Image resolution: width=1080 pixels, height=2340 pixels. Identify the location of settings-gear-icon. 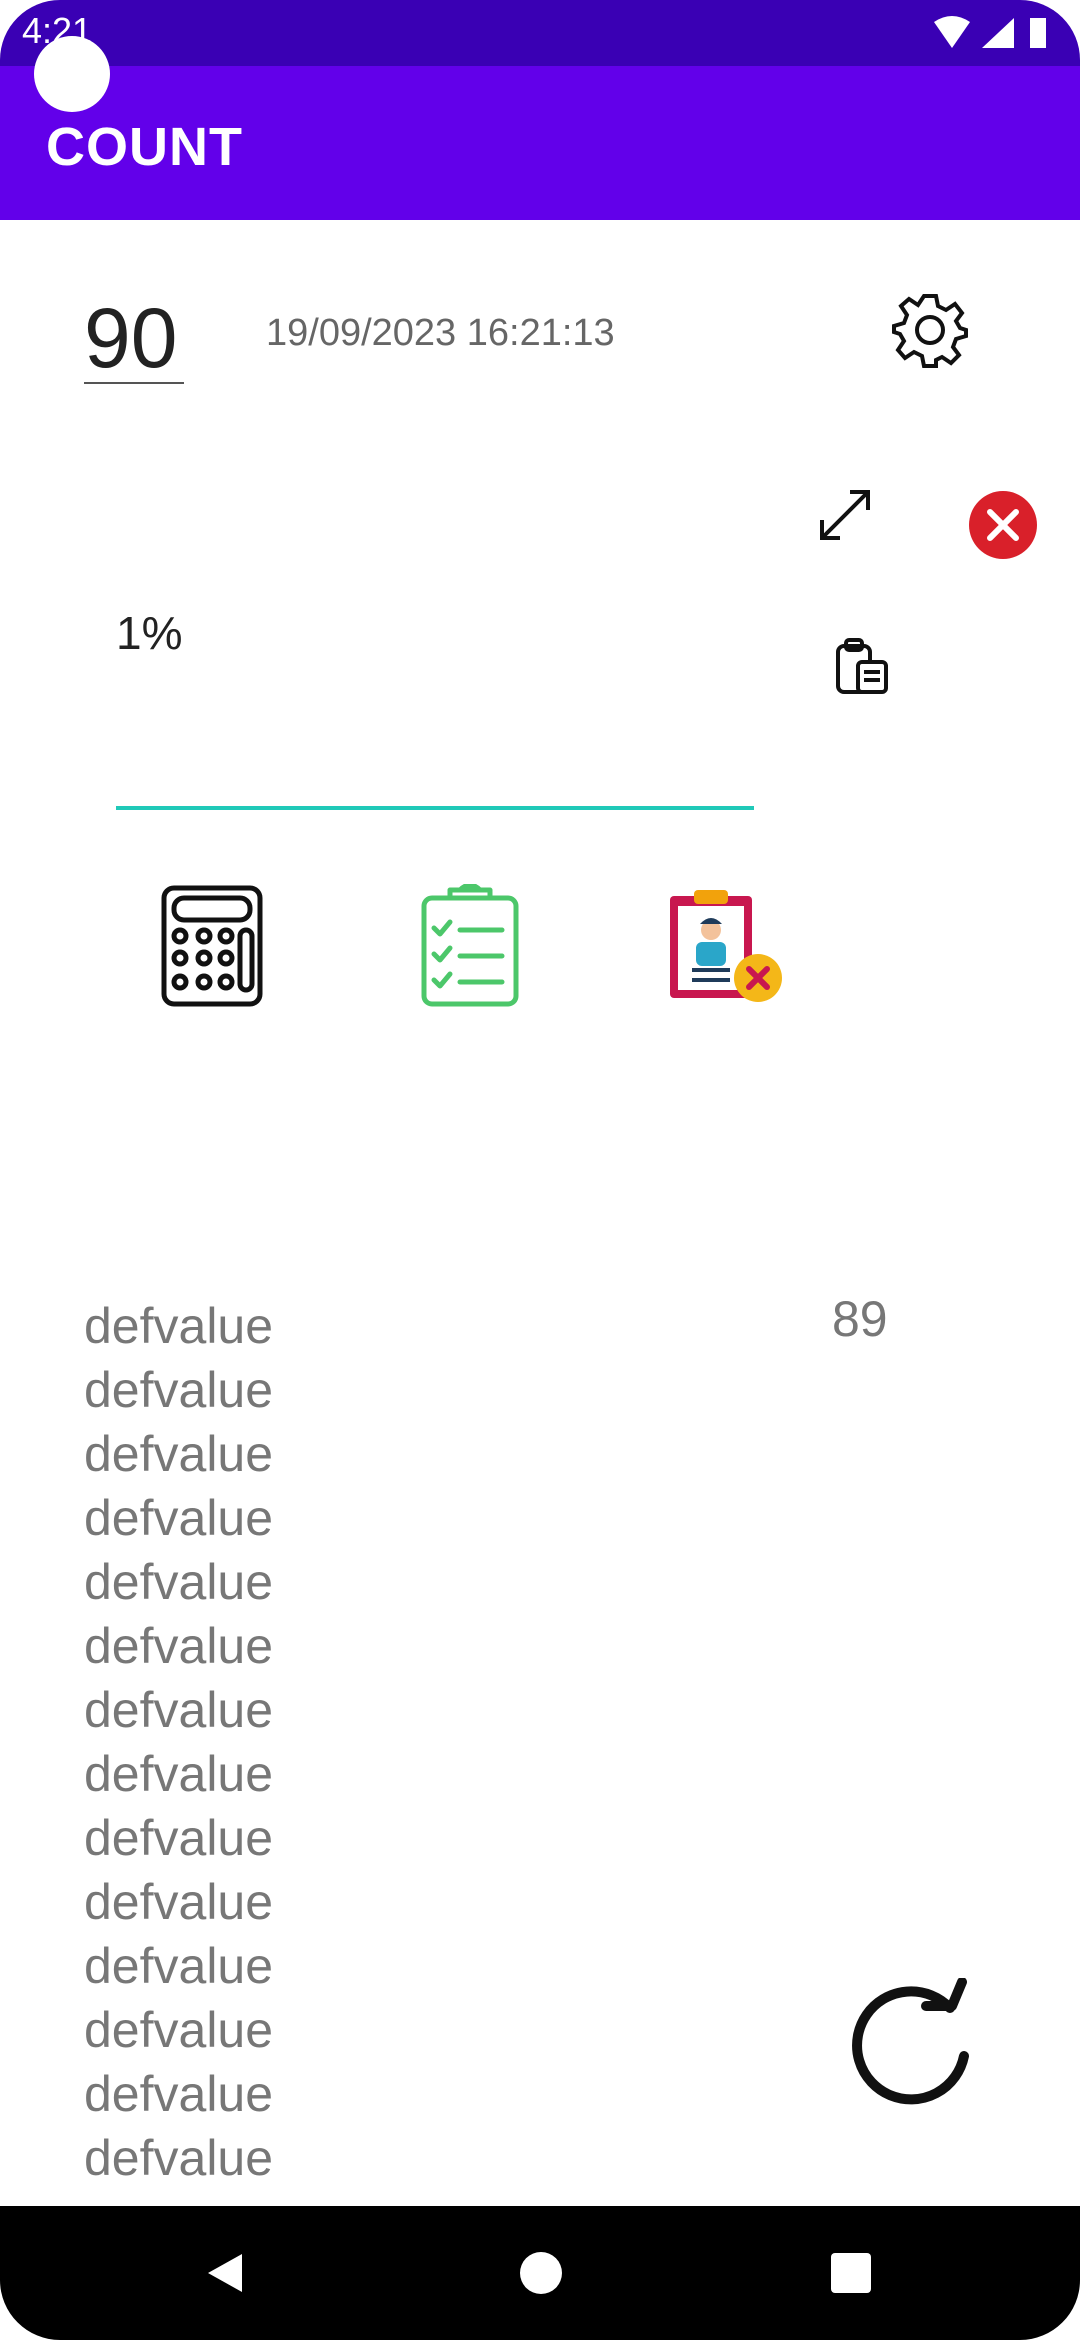
(930, 330).